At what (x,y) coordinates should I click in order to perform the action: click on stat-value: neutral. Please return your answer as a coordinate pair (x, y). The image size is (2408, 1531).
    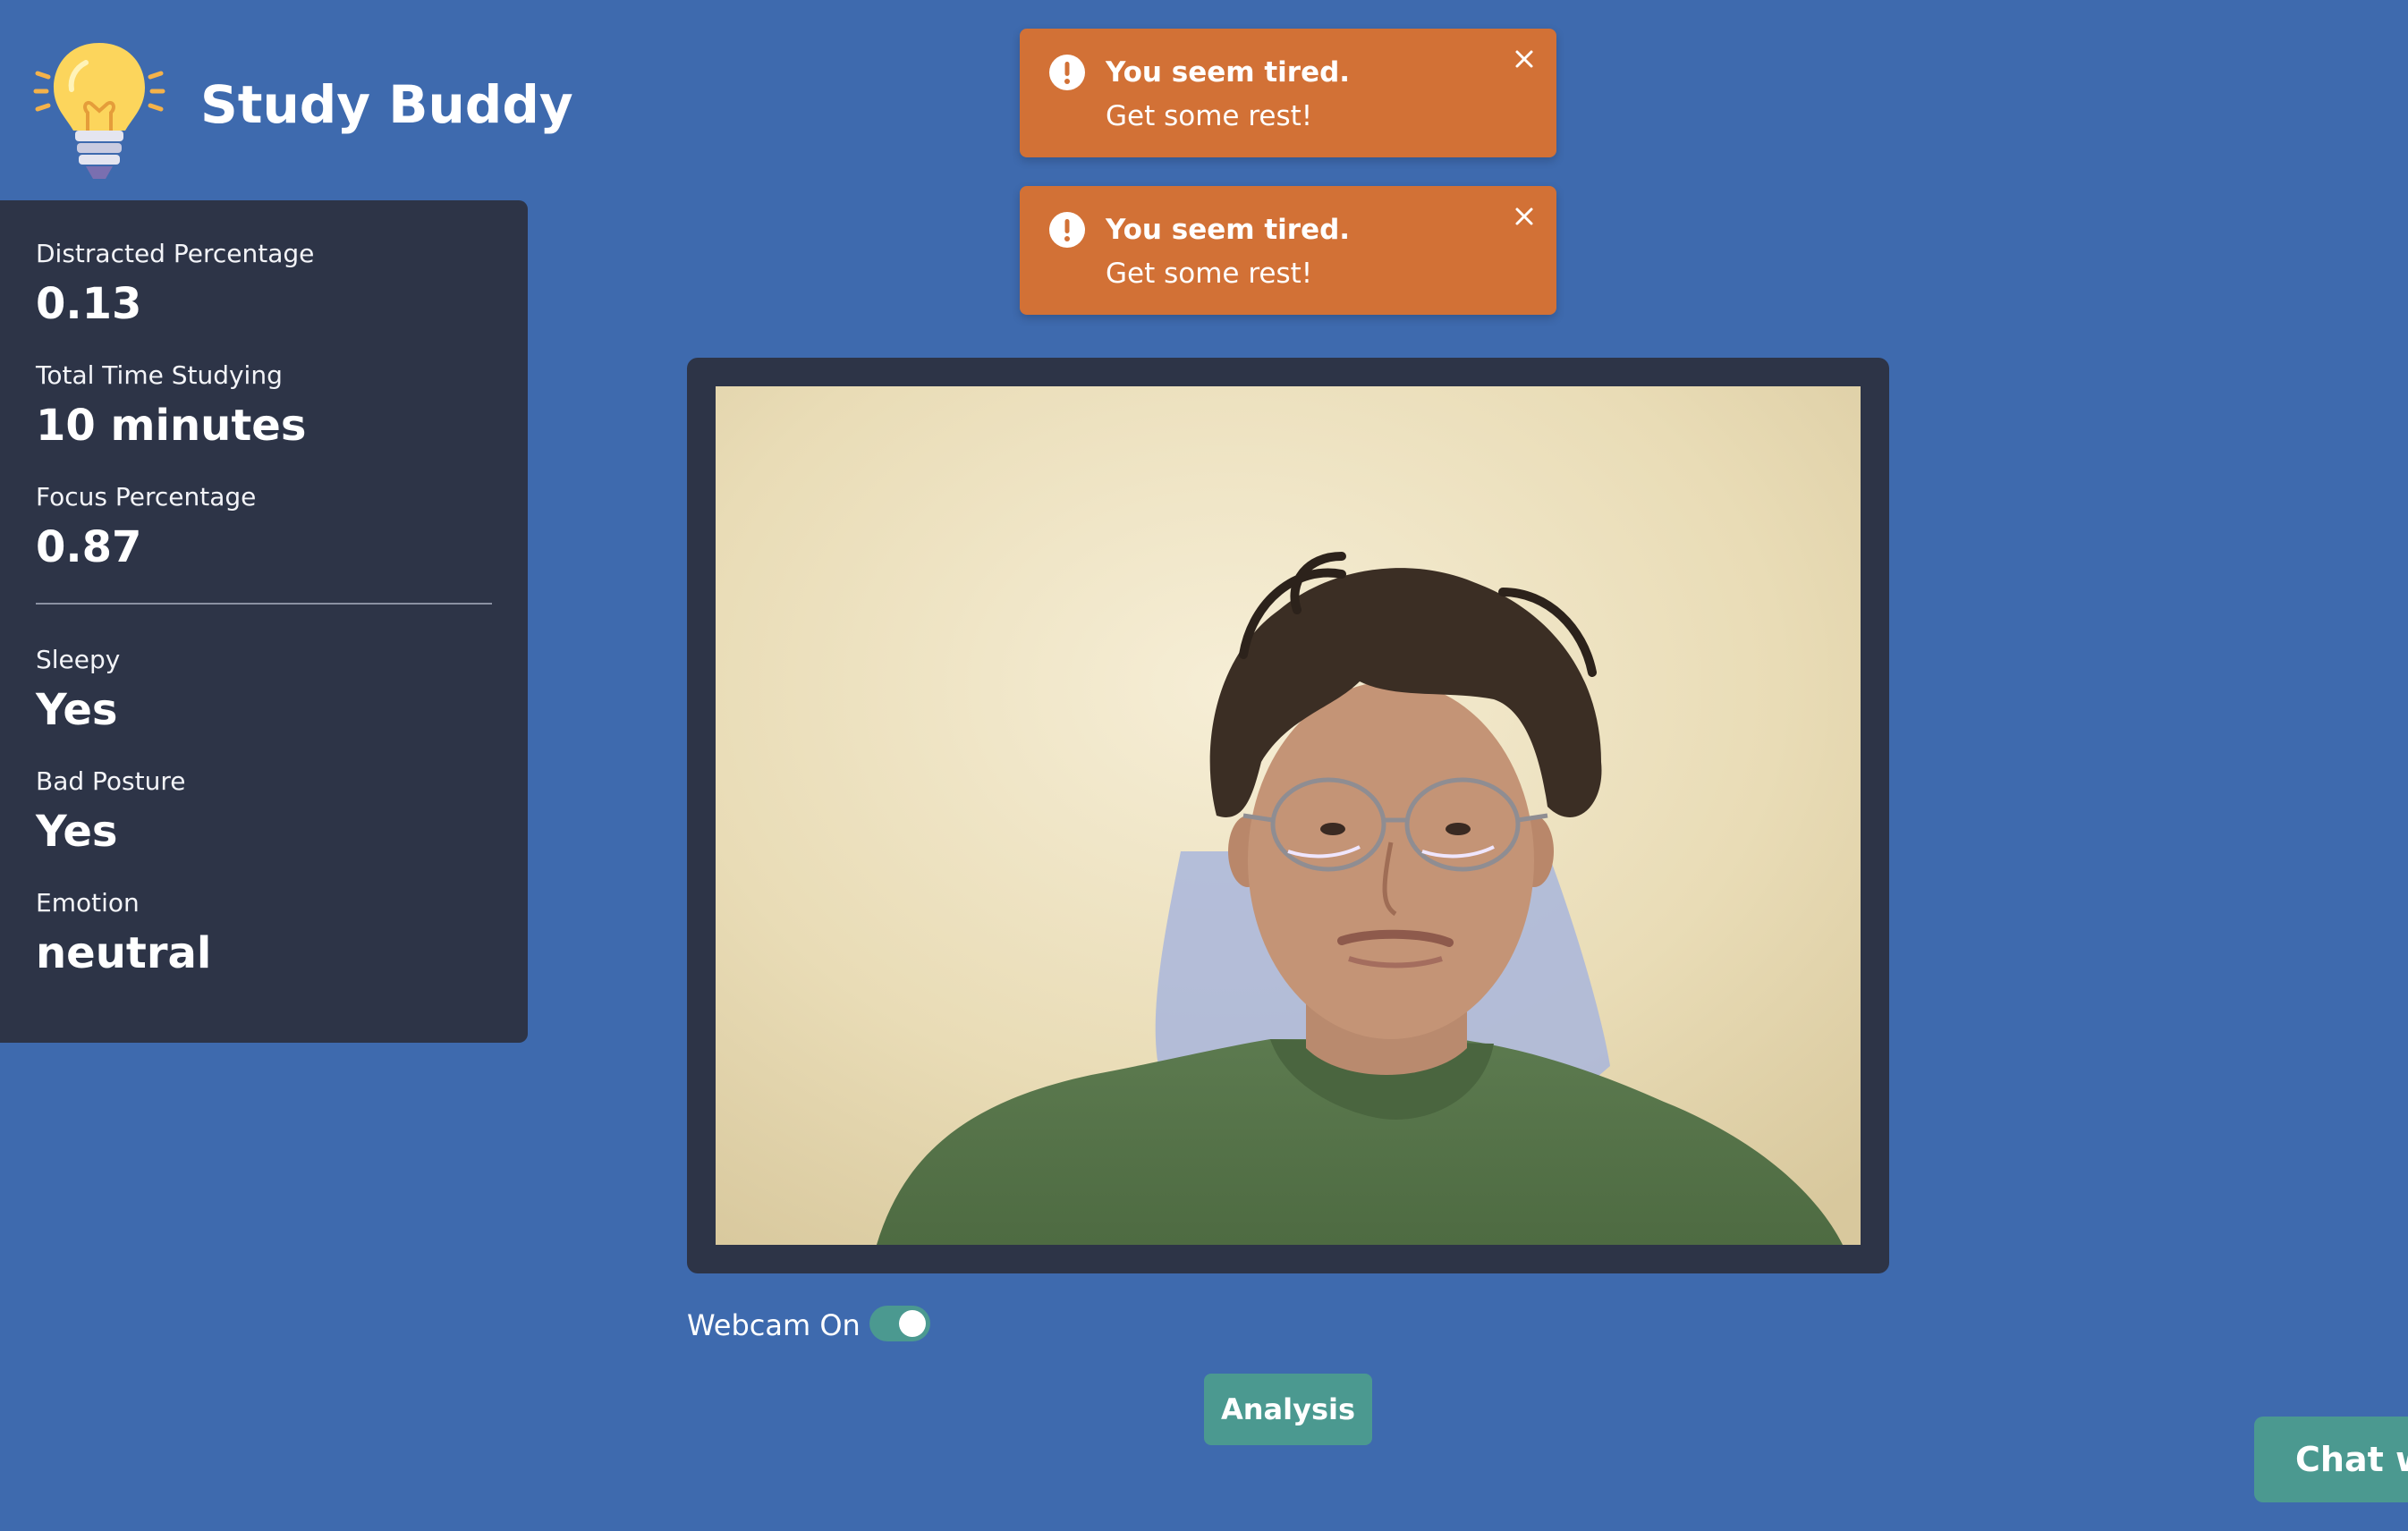
    Looking at the image, I should click on (124, 953).